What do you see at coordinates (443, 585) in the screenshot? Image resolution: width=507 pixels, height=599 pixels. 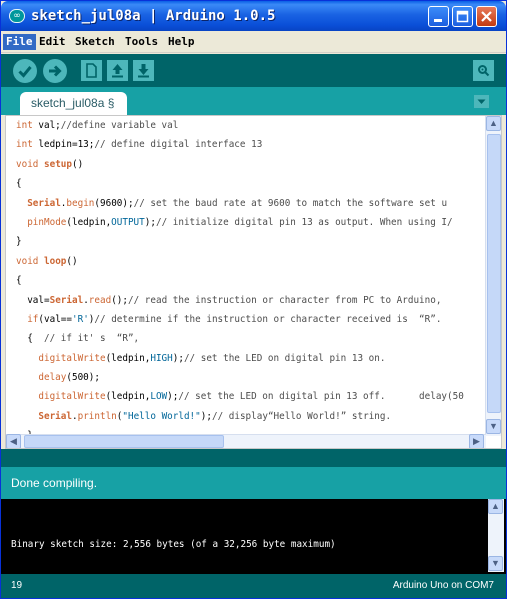 I see `board-port-label: Arduino Uno on COM7` at bounding box center [443, 585].